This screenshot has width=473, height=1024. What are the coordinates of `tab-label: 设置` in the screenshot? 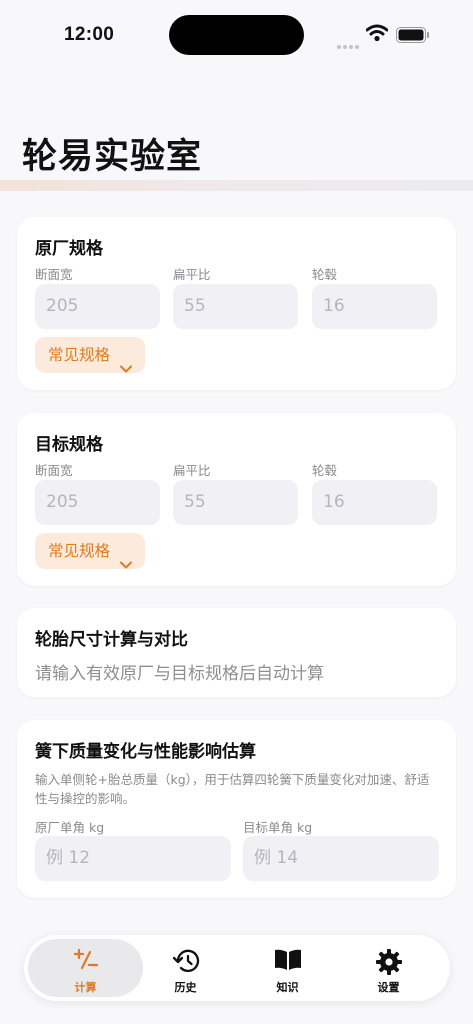 It's located at (388, 987).